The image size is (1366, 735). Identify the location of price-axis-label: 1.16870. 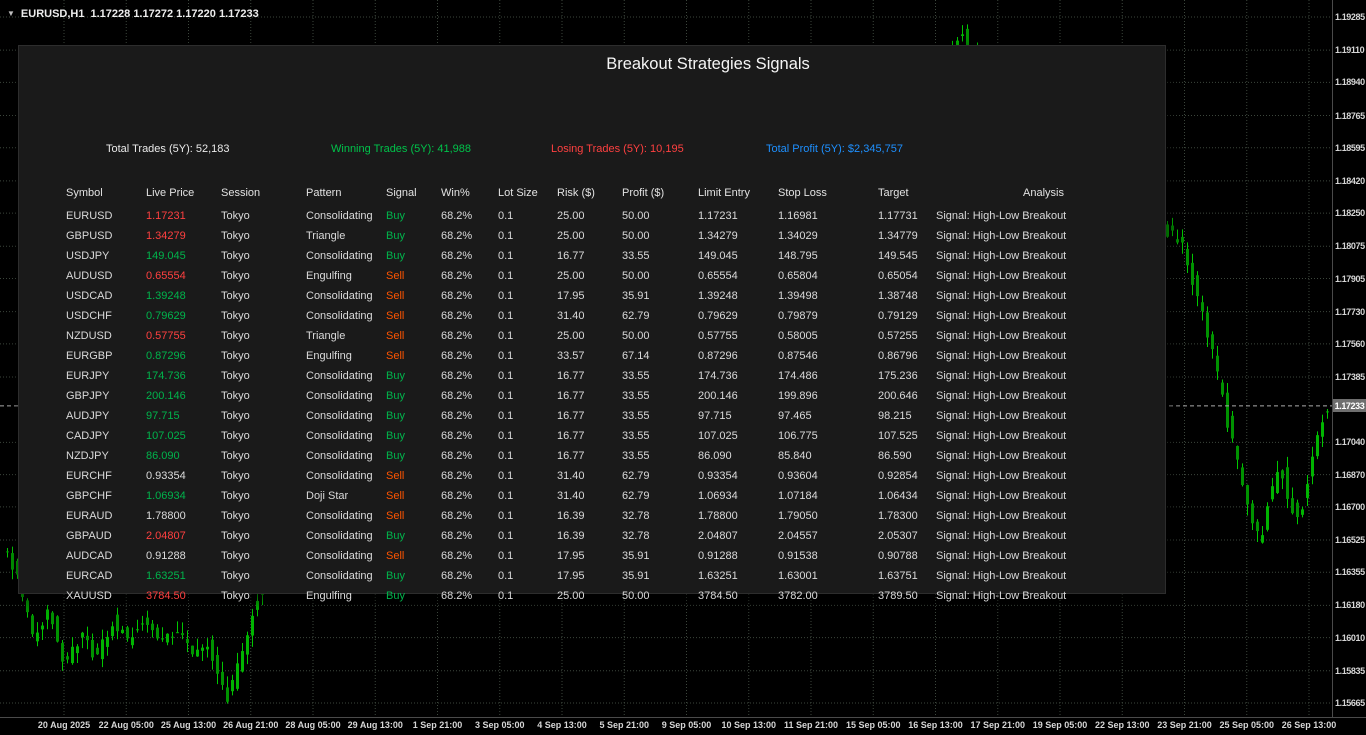
(1350, 474).